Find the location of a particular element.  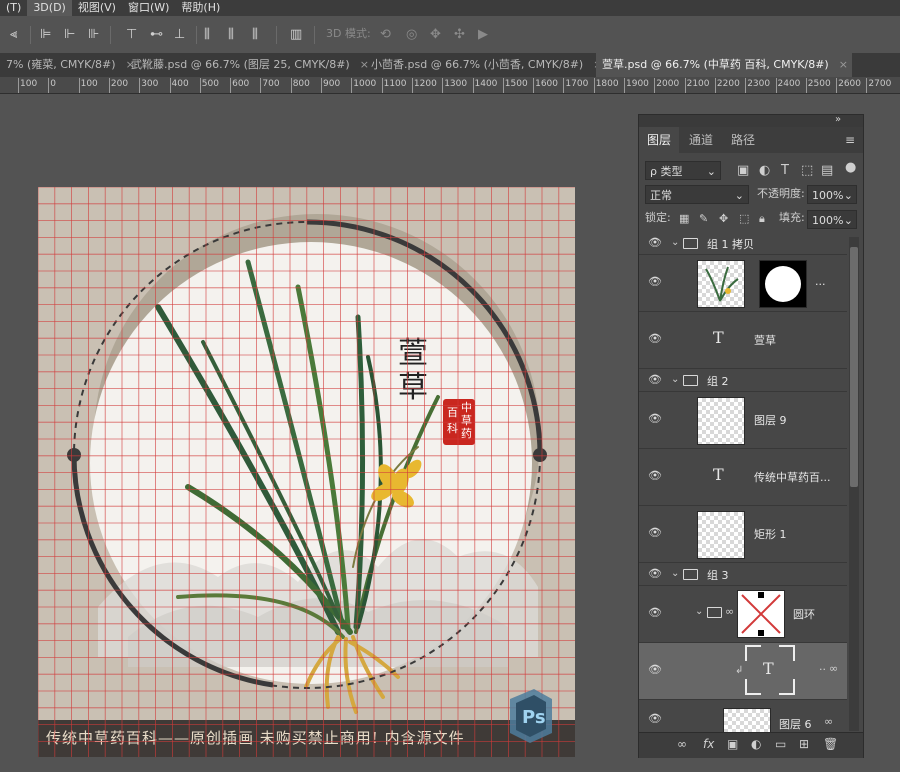

tab-layers: 图层 is located at coordinates (659, 140).